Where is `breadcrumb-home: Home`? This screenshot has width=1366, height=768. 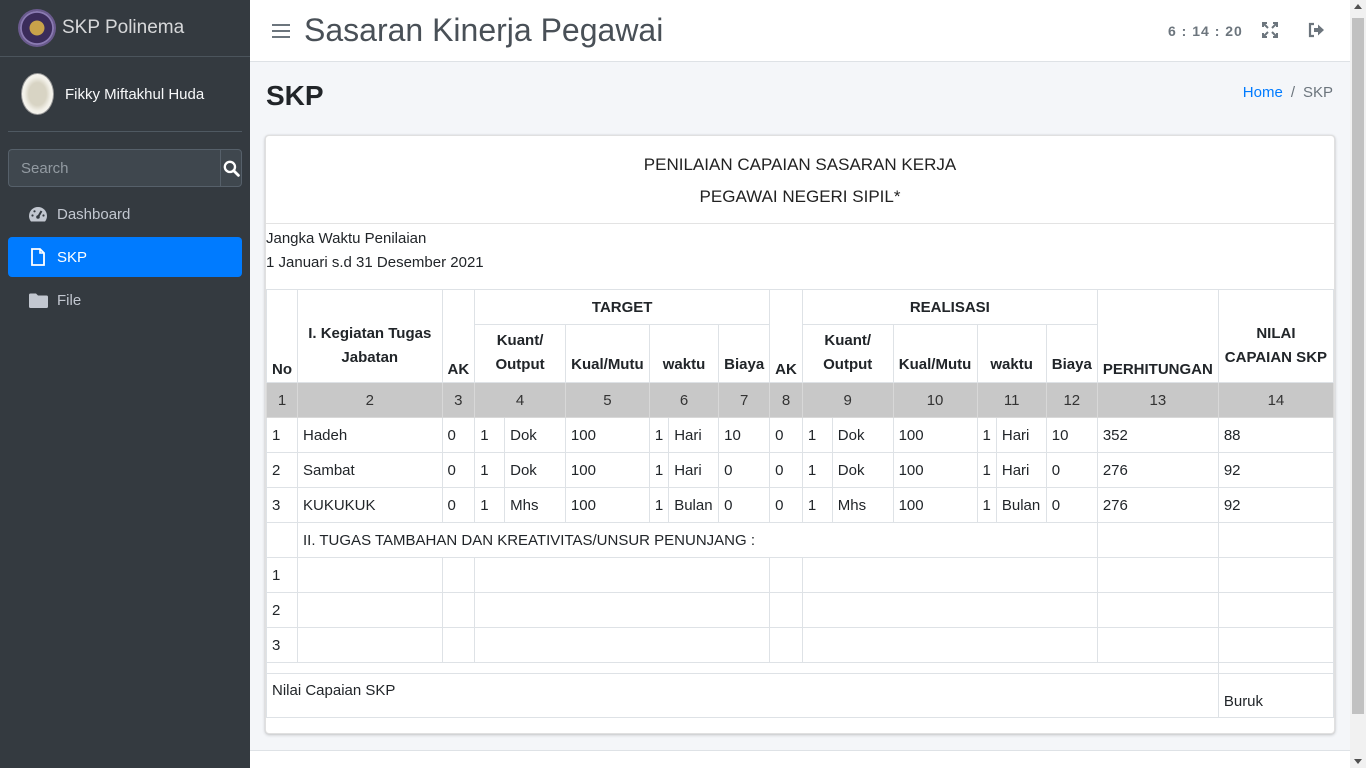
breadcrumb-home: Home is located at coordinates (1263, 92).